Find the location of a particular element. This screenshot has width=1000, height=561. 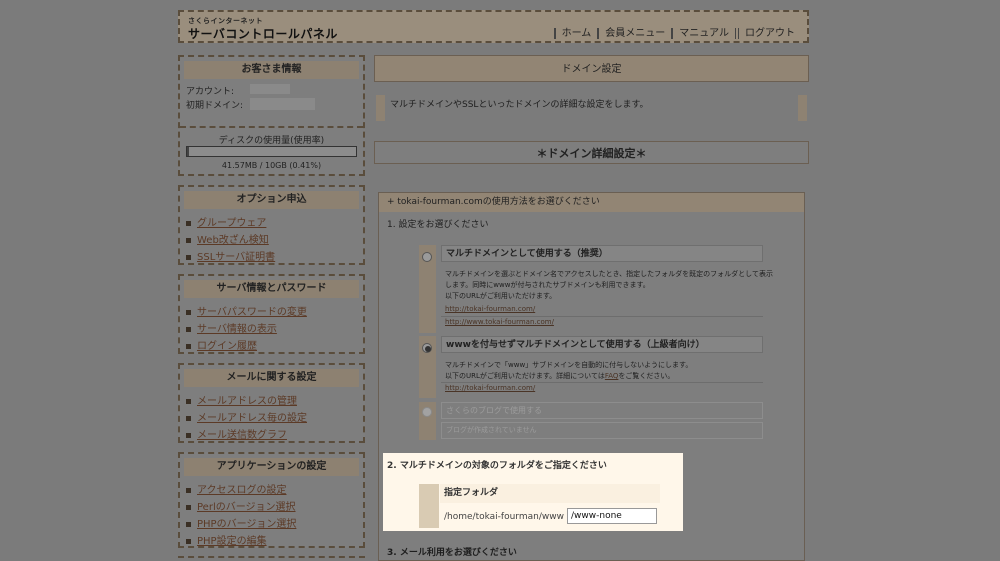

sidebar-item-server-info: サーバ情報の表示 is located at coordinates (246, 329).